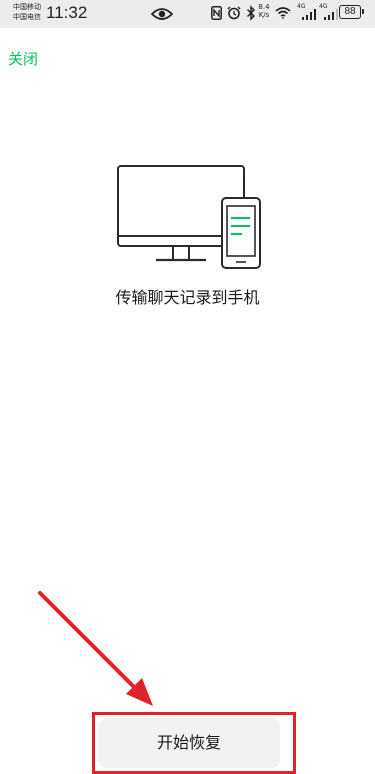 Image resolution: width=375 pixels, height=774 pixels. Describe the element at coordinates (27, 17) in the screenshot. I see `carrier-2: 中国电信` at that location.